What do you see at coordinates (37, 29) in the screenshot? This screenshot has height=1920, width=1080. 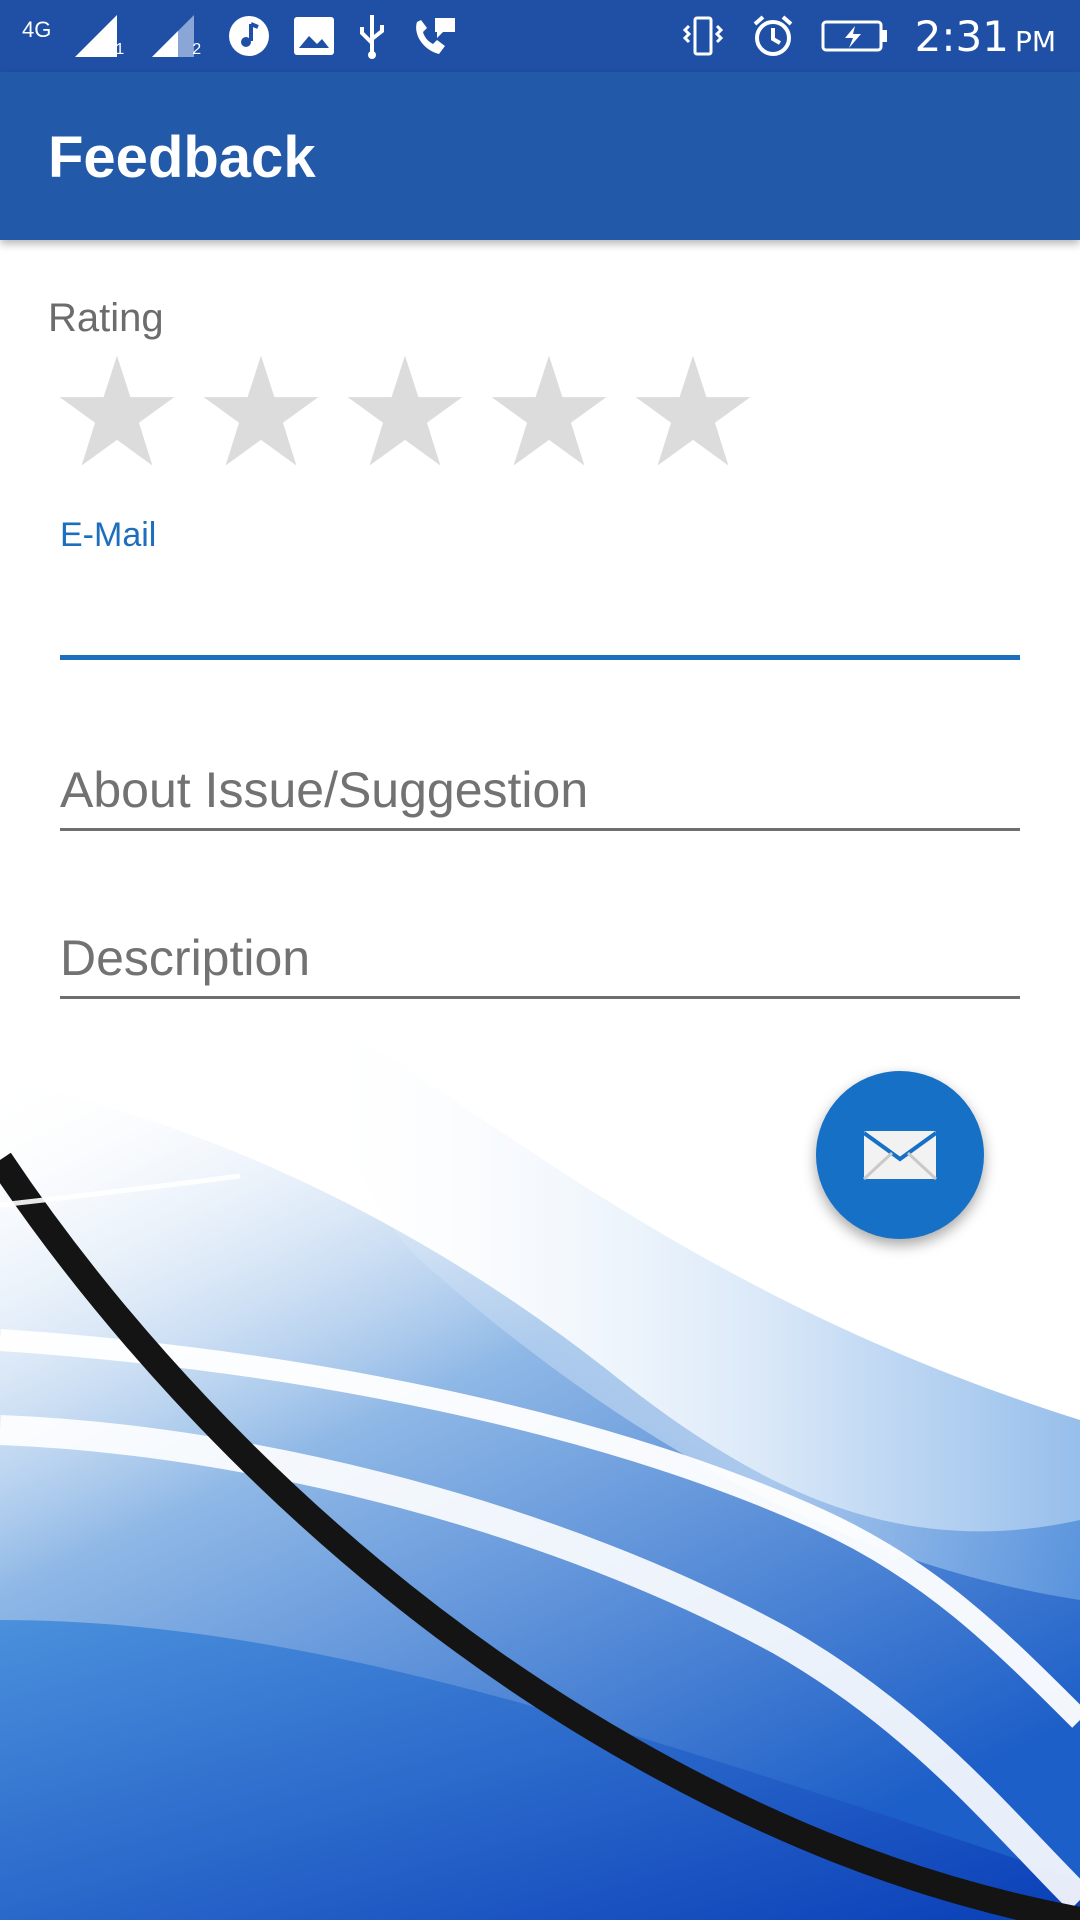 I see `network-type-label: 4G` at bounding box center [37, 29].